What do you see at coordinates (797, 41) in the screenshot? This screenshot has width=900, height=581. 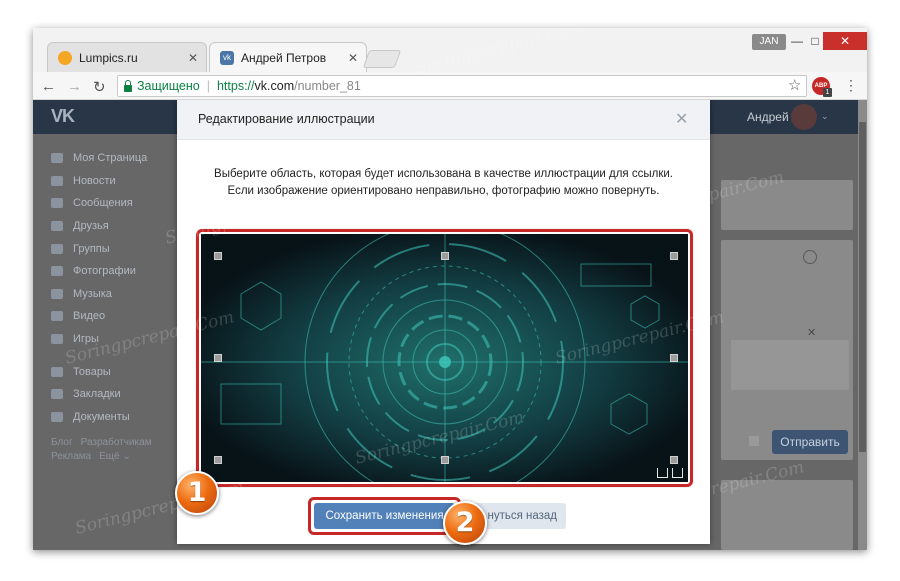 I see `minimize-button: —` at bounding box center [797, 41].